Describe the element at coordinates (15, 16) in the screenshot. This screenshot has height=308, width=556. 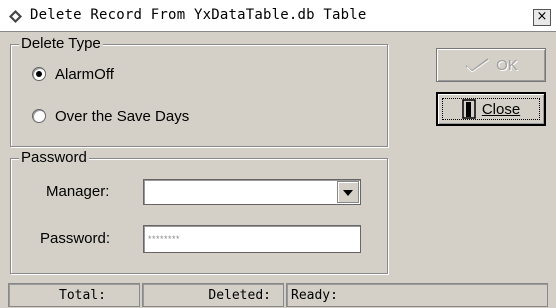
I see `app-diamond-icon` at that location.